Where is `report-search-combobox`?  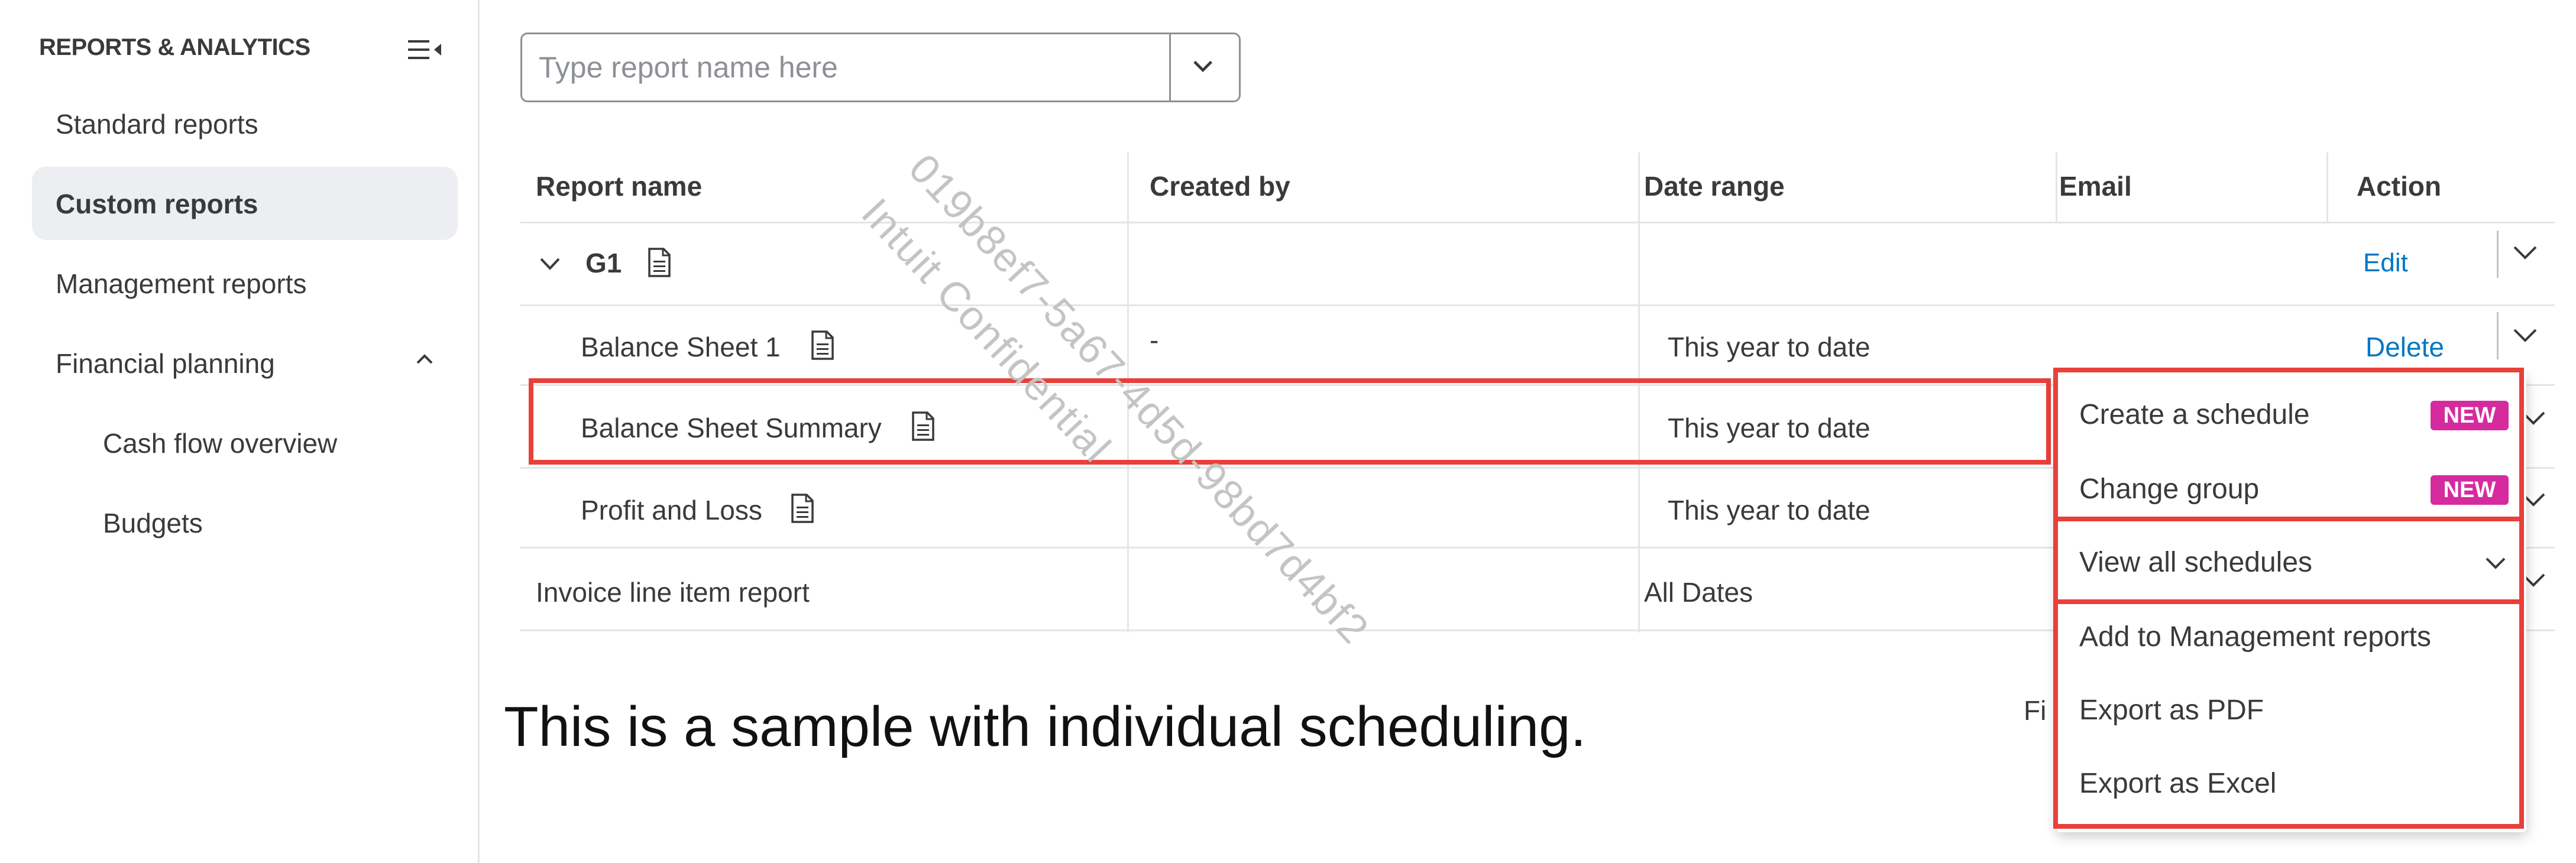 report-search-combobox is located at coordinates (881, 67).